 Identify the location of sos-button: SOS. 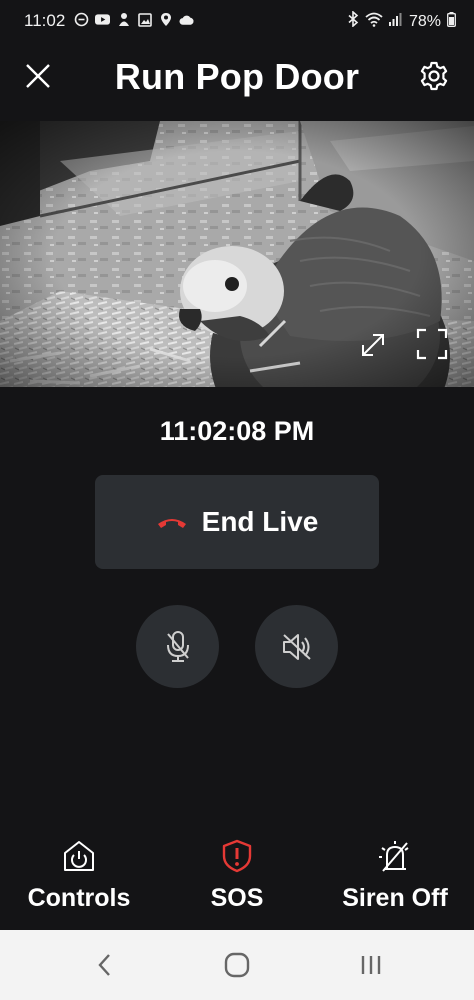
(237, 871).